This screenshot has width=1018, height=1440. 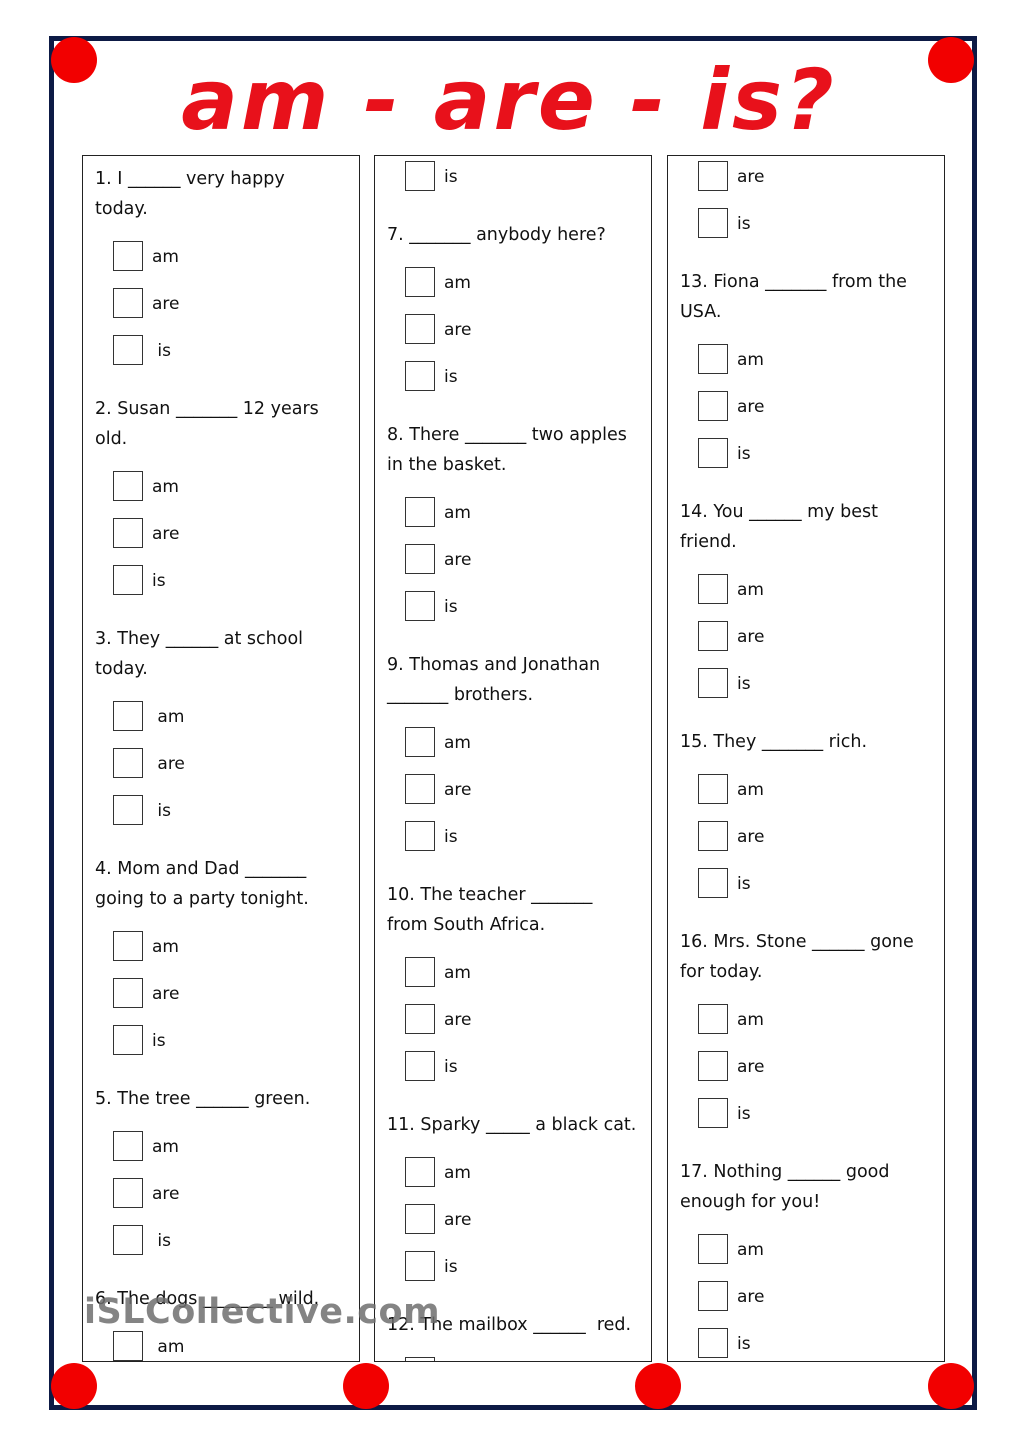 I want to click on corner-dot-bottom-right, so click(x=951, y=1386).